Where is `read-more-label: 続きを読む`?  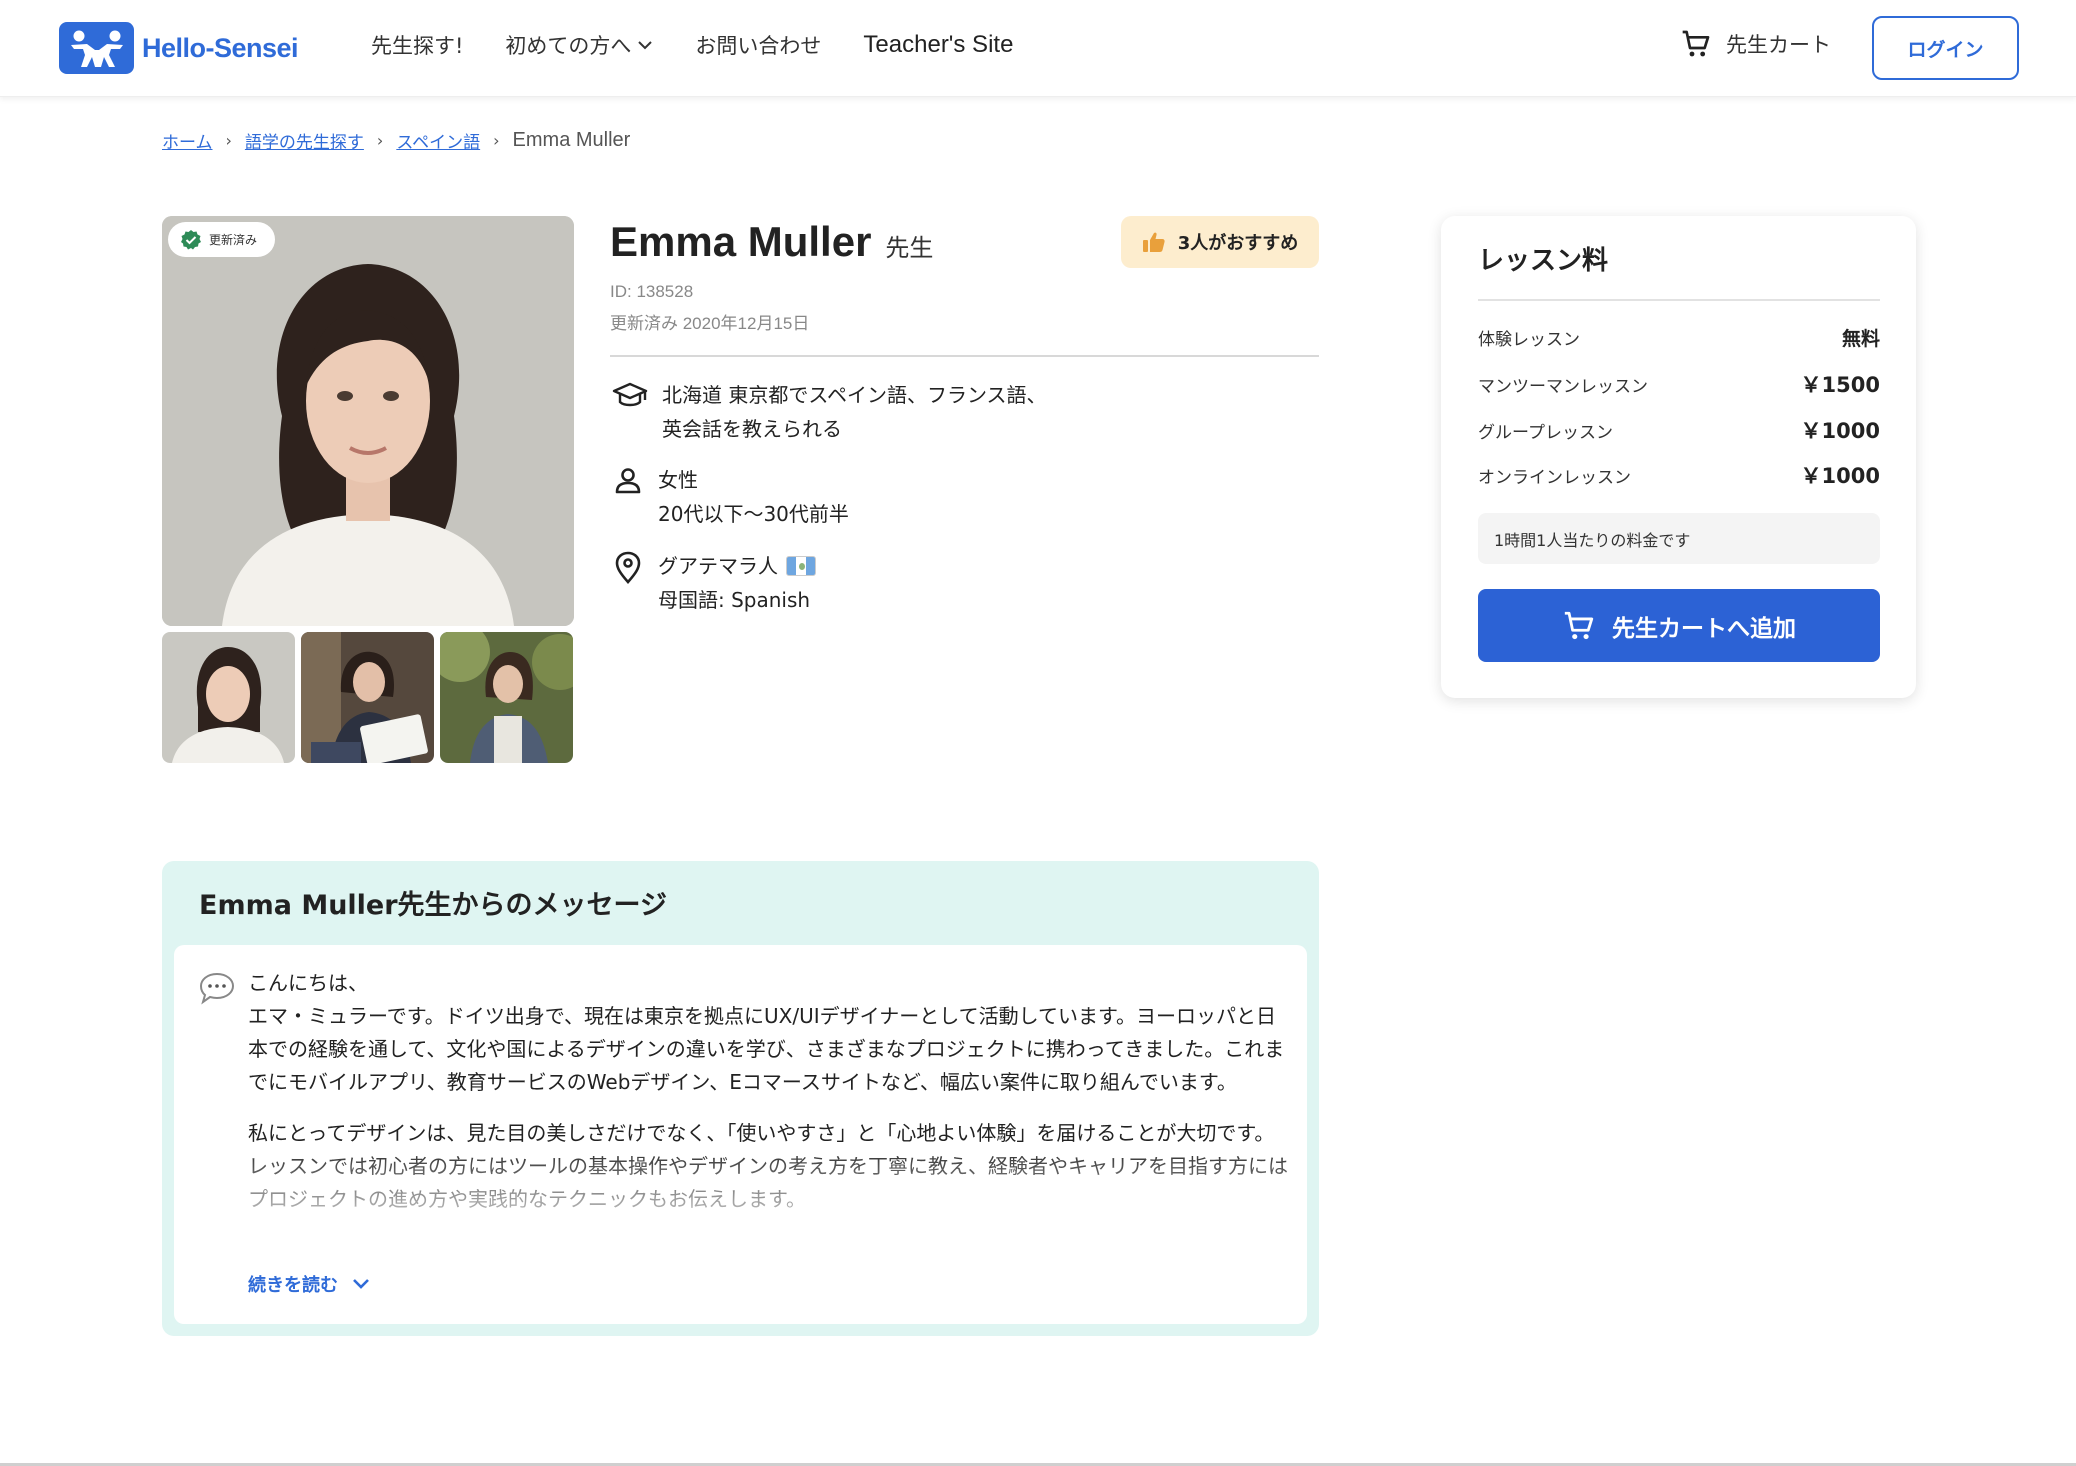
read-more-label: 続きを読む is located at coordinates (293, 1285).